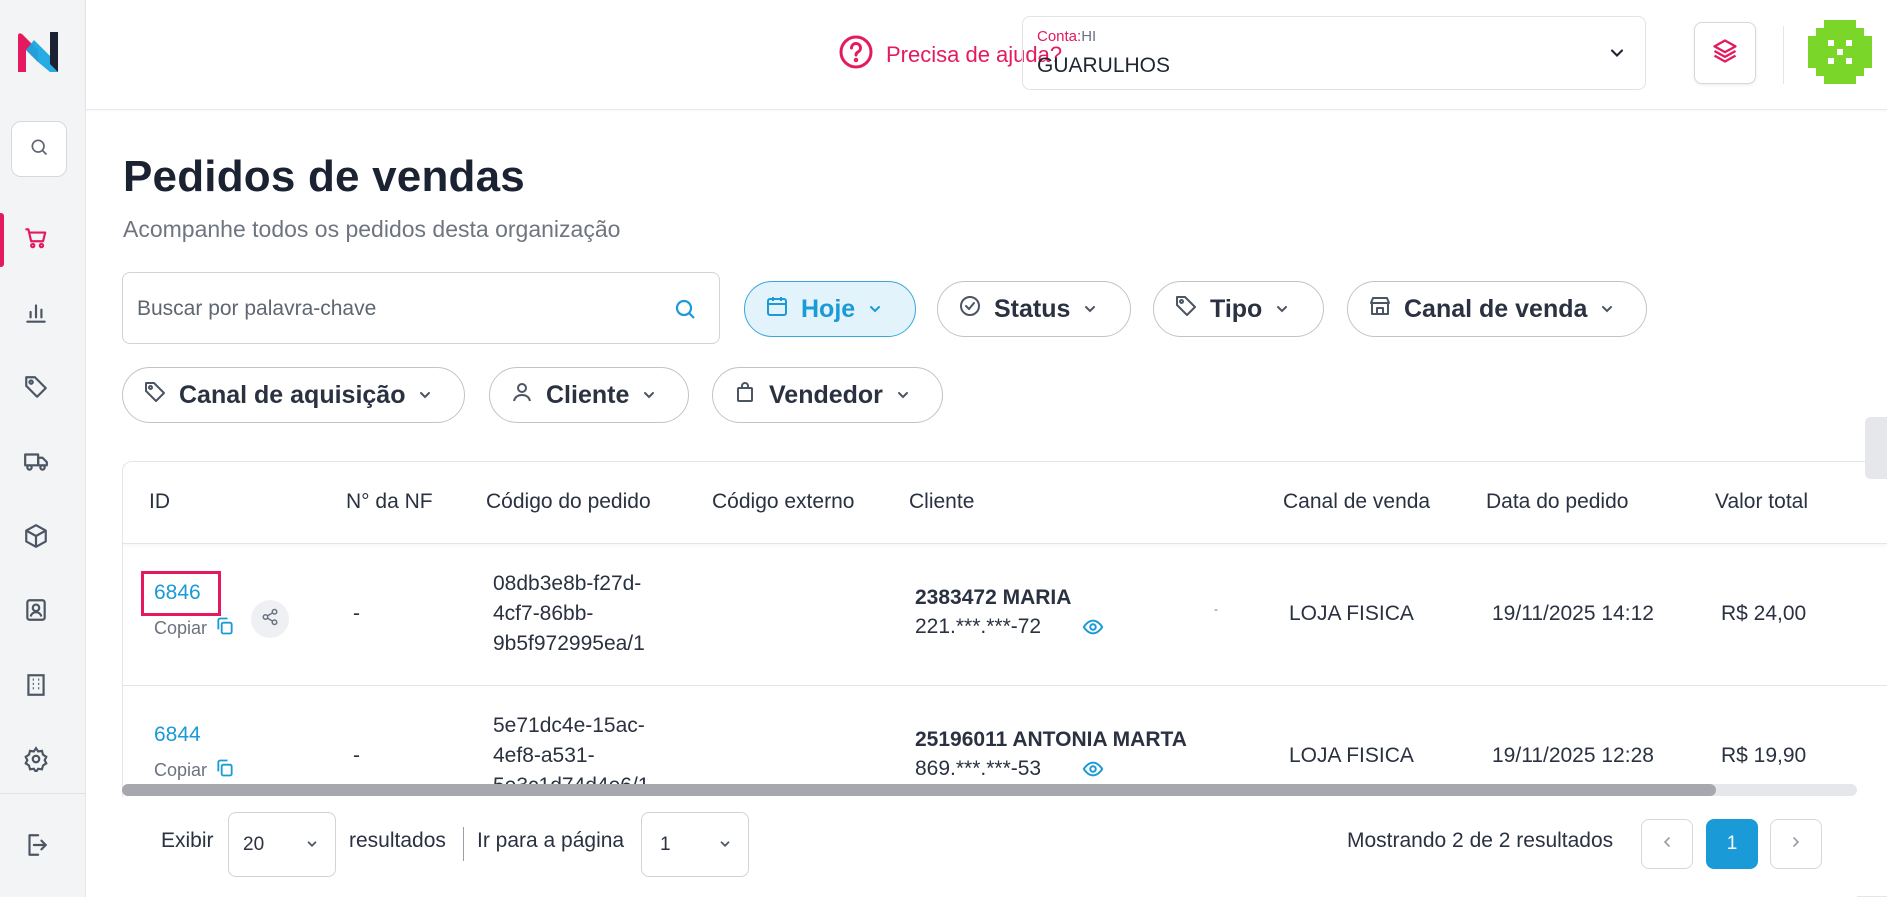  I want to click on sidebar, so click(43, 448).